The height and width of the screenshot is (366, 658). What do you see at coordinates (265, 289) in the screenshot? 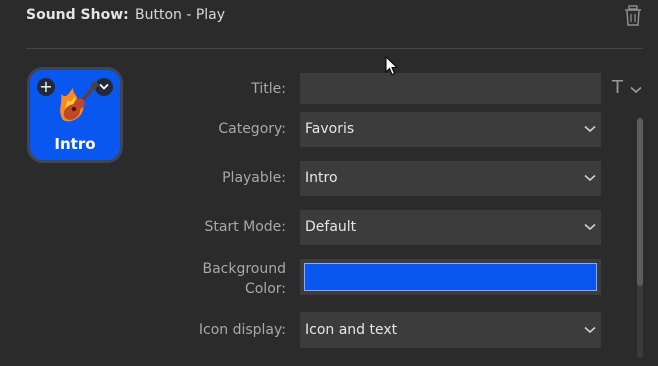
I see `background-color-label-line2: Color:` at bounding box center [265, 289].